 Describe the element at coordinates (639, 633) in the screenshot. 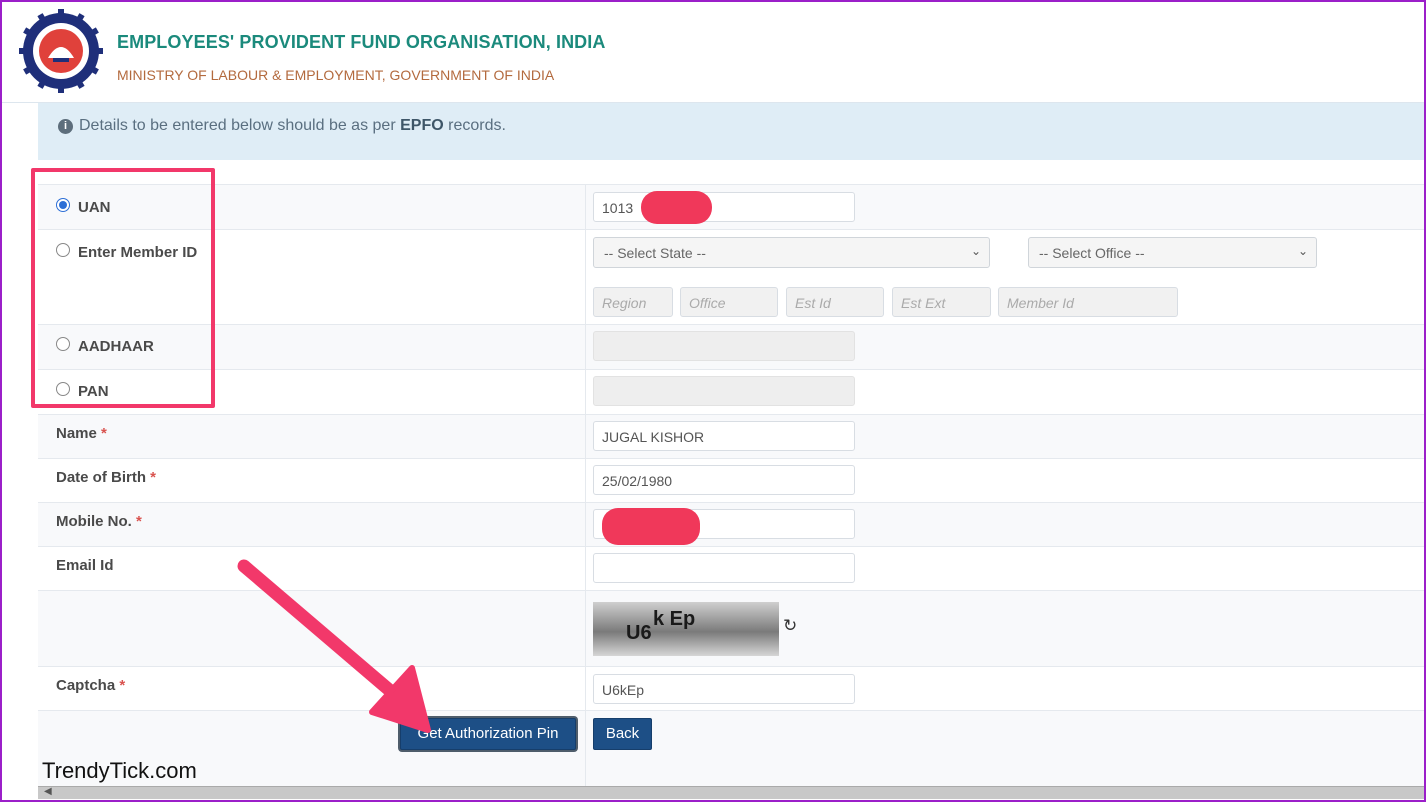

I see `captcha-text-1: U6` at that location.